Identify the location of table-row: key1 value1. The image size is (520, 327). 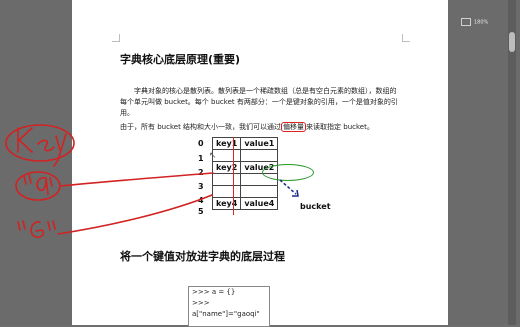
(245, 143).